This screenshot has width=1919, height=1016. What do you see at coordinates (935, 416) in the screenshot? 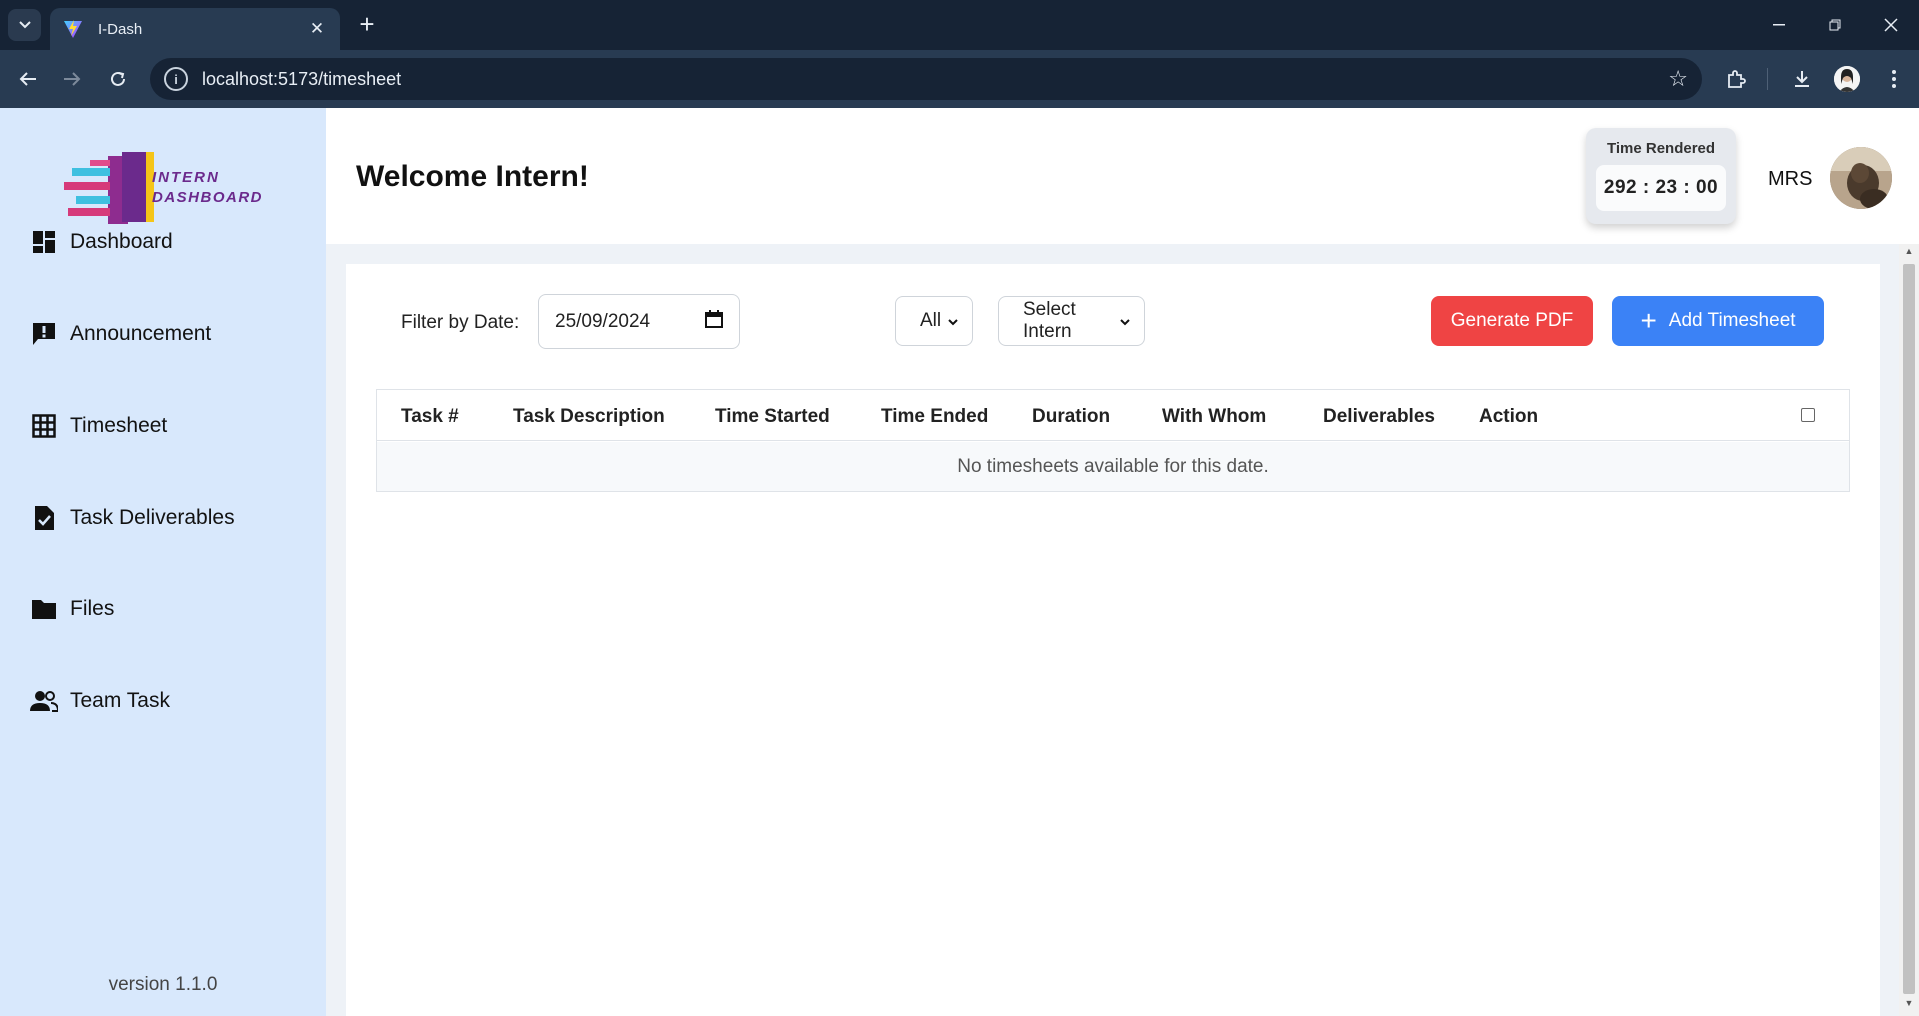
I see `column-header-time-ended: Time Ended` at bounding box center [935, 416].